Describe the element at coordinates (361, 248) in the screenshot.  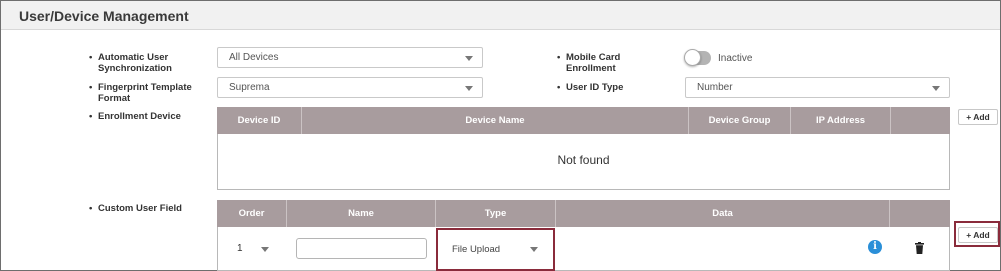
I see `field-name-input` at that location.